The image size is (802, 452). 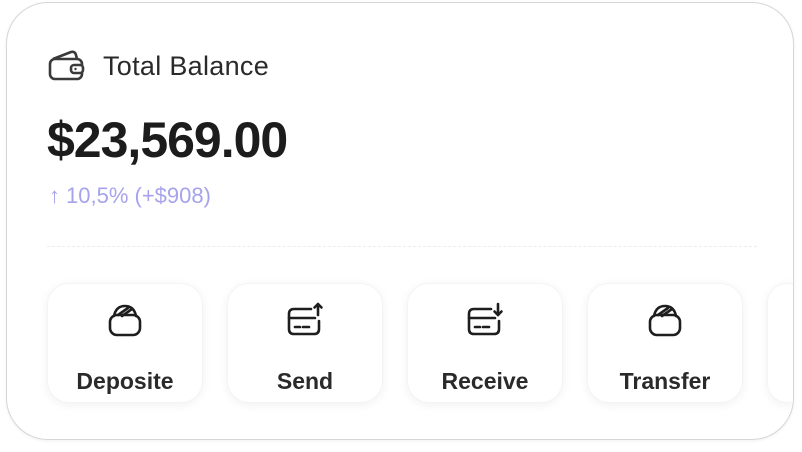 I want to click on send-card-icon, so click(x=305, y=320).